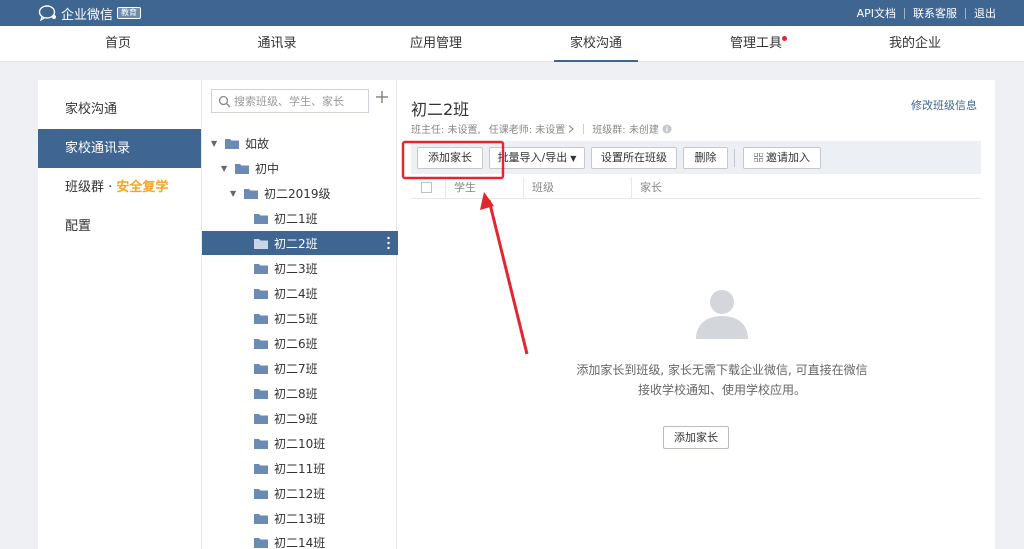 The image size is (1024, 549). I want to click on sidebar-item-label: 班级群 ·, so click(91, 187).